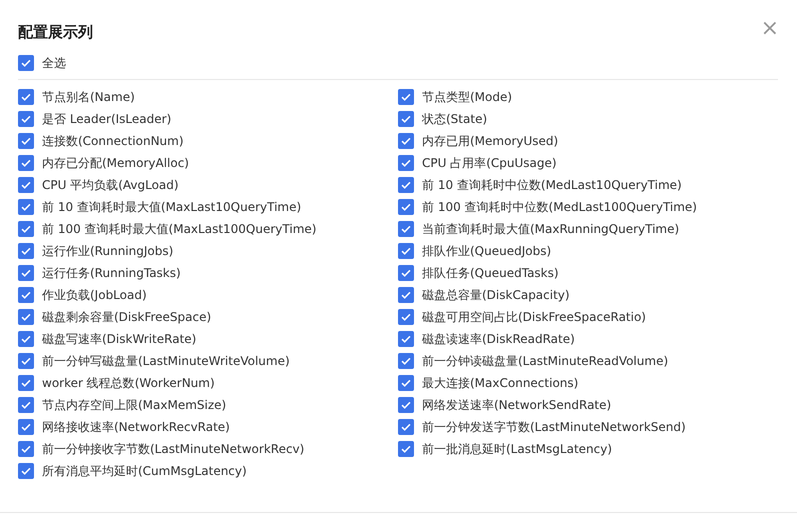 This screenshot has height=515, width=797. I want to click on column-option-label: 磁盘读速率(DiskReadRate), so click(498, 339).